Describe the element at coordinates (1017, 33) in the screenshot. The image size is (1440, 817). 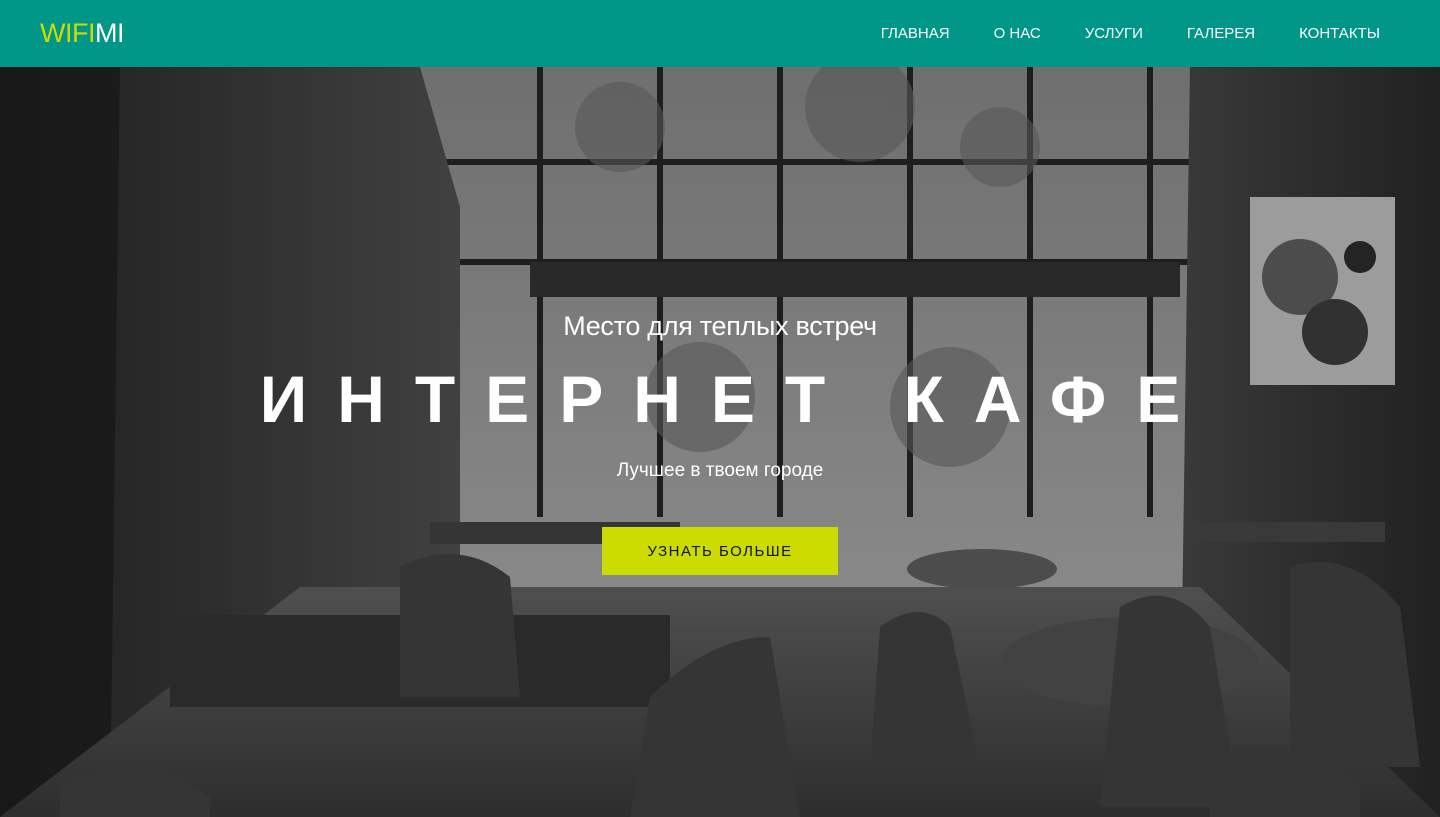
I see `nav-item-about: О НАС` at that location.